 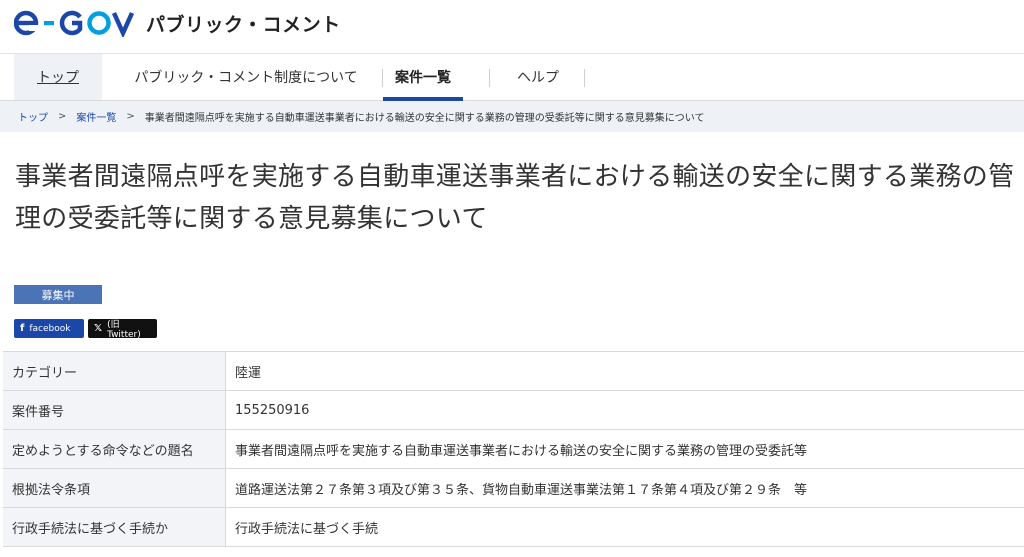 I want to click on facebook-share-label: facebook, so click(x=50, y=328).